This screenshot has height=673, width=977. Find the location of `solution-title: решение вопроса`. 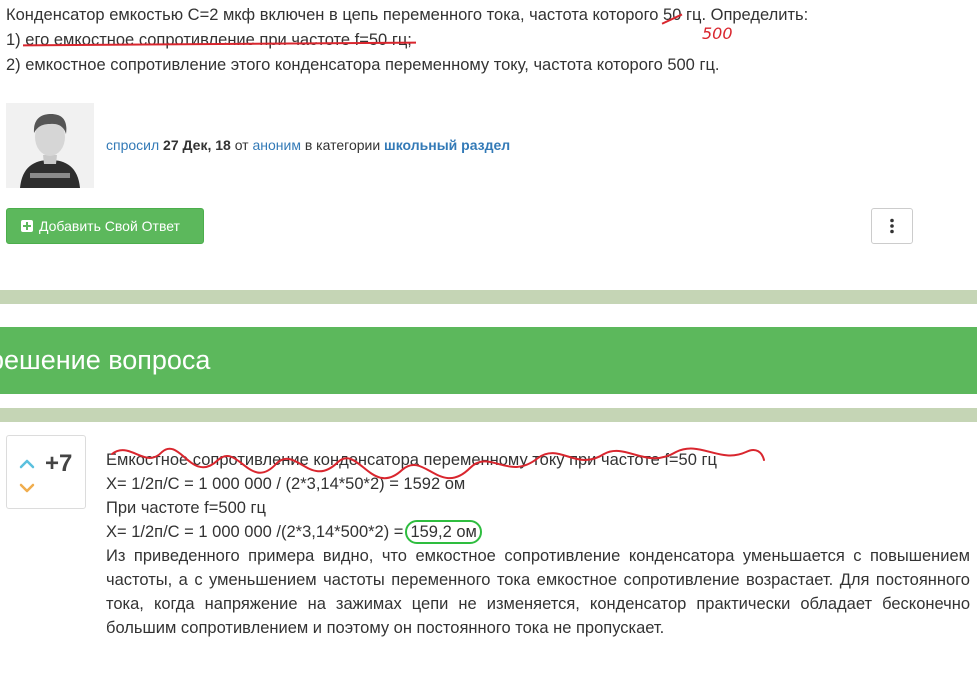

solution-title: решение вопроса is located at coordinates (105, 360).